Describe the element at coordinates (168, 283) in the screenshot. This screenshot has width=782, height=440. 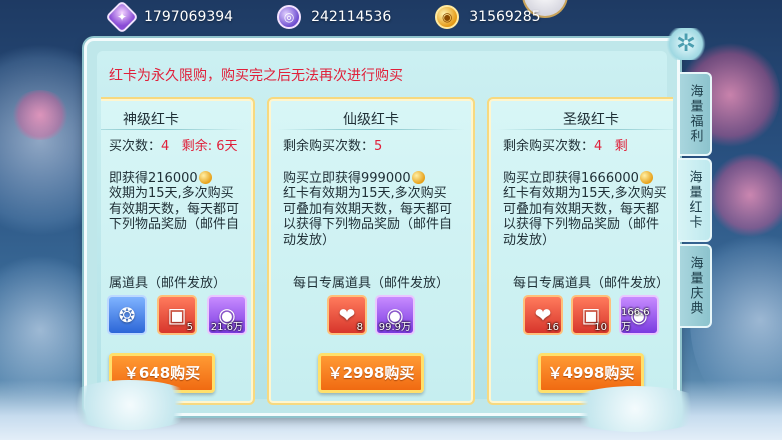
I see `card-daily-label: 属道具（邮件发放）` at that location.